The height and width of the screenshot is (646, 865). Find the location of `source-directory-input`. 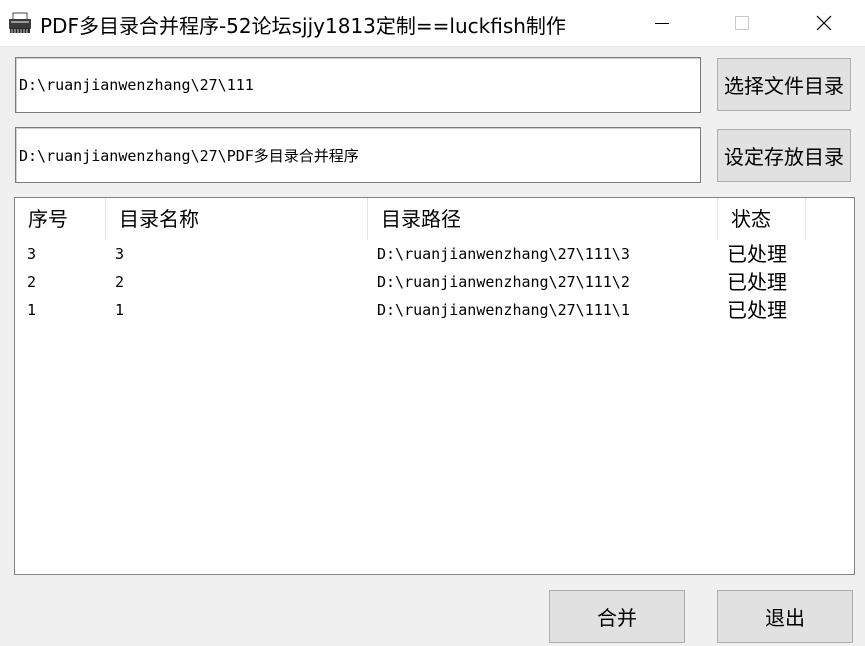

source-directory-input is located at coordinates (358, 85).